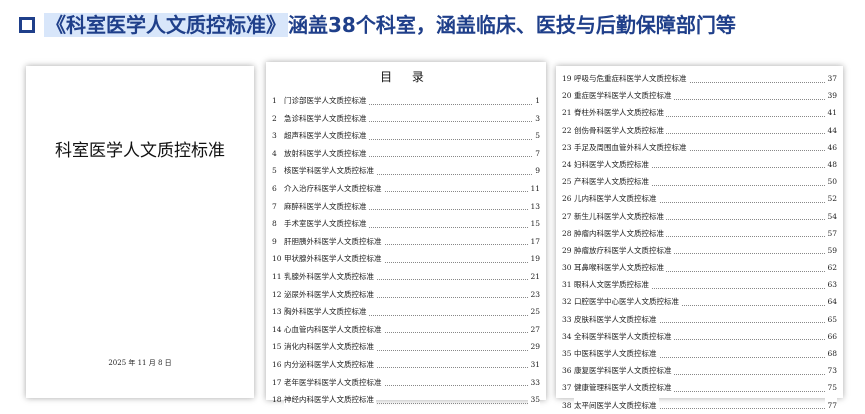 The height and width of the screenshot is (414, 865). I want to click on toc-entry-title: 耳鼻喉科医学人文质控标准, so click(620, 268).